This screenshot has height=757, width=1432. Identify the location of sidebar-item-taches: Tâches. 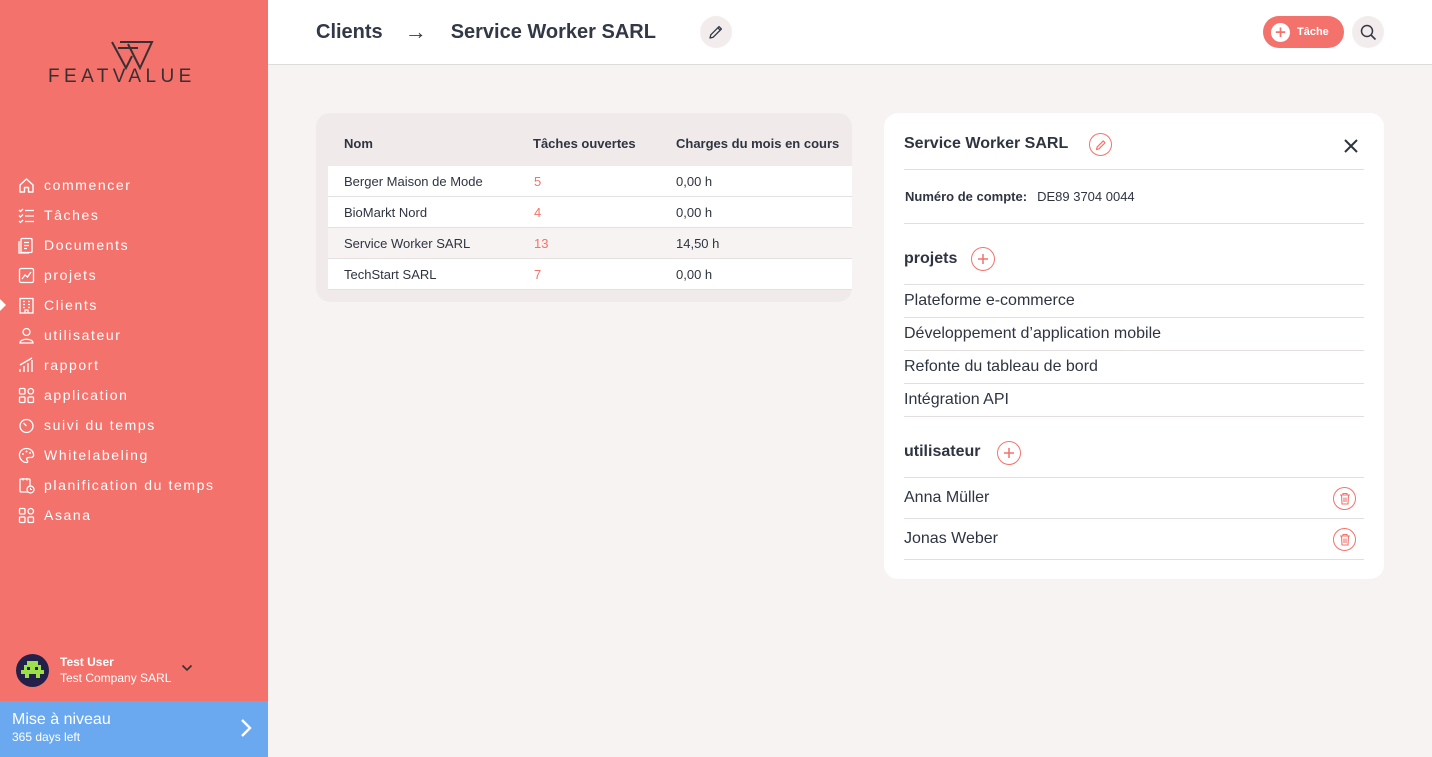
(134, 215).